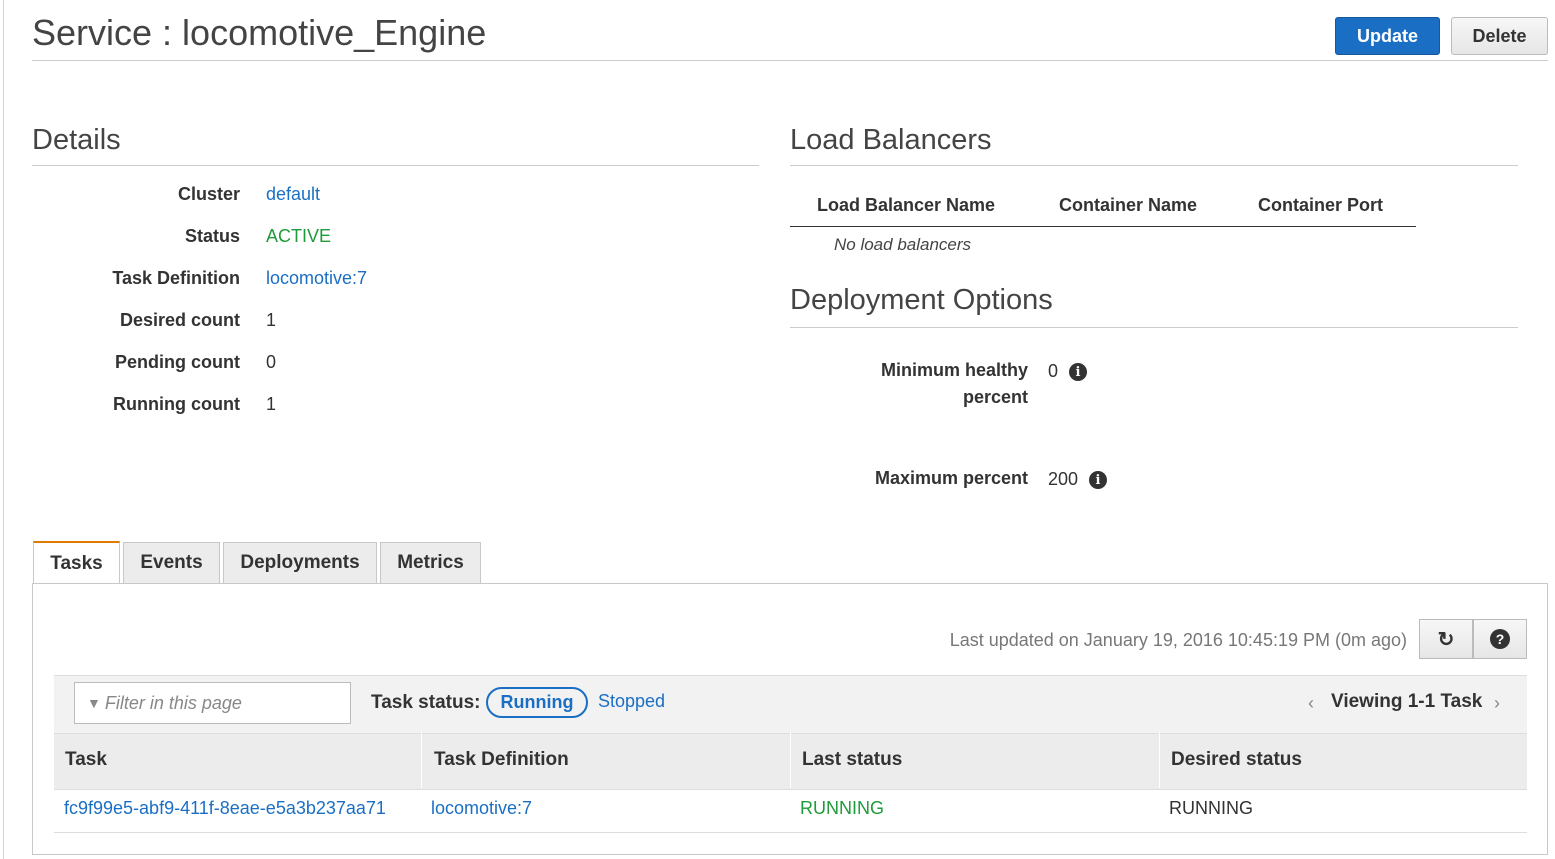 Image resolution: width=1555 pixels, height=859 pixels. Describe the element at coordinates (76, 140) in the screenshot. I see `details-heading: Details` at that location.